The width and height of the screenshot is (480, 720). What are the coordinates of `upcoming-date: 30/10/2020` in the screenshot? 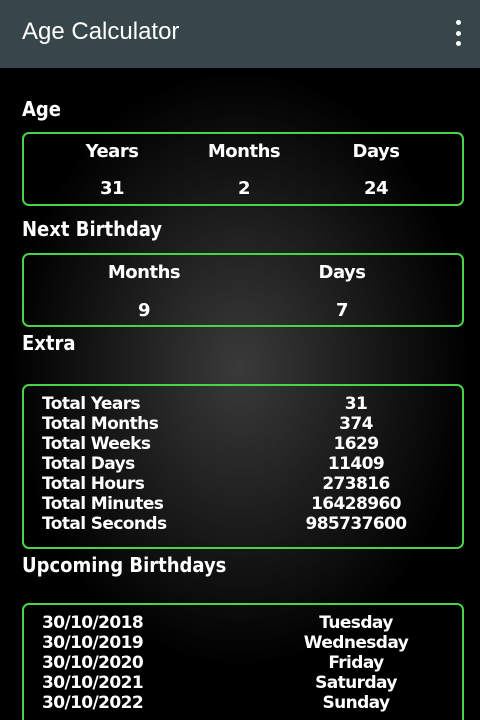 It's located at (93, 663).